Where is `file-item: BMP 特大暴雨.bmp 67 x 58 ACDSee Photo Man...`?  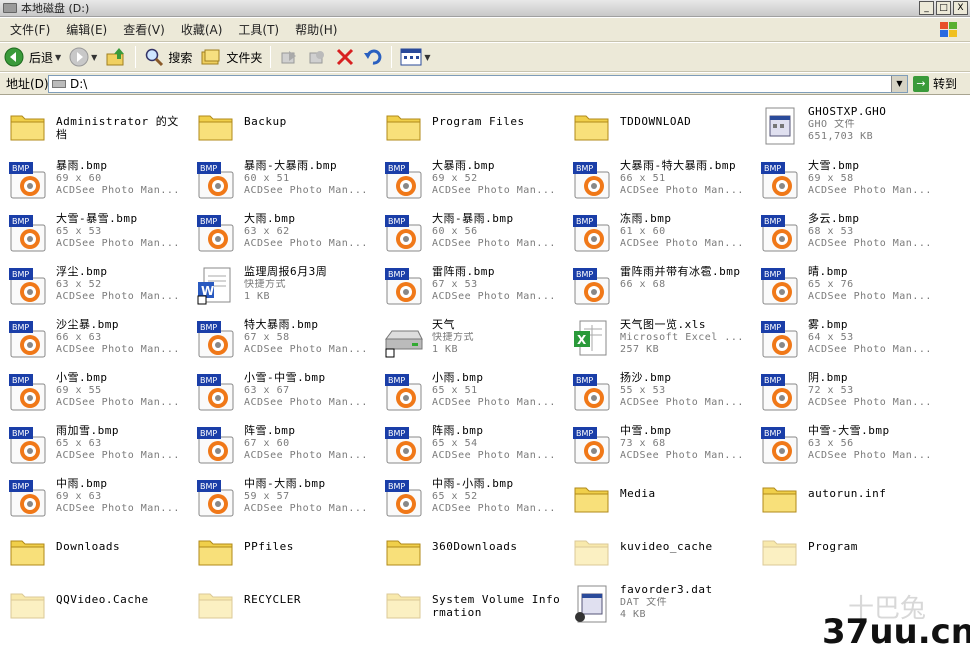 file-item: BMP 特大暴雨.bmp 67 x 58 ACDSee Photo Man... is located at coordinates (283, 340).